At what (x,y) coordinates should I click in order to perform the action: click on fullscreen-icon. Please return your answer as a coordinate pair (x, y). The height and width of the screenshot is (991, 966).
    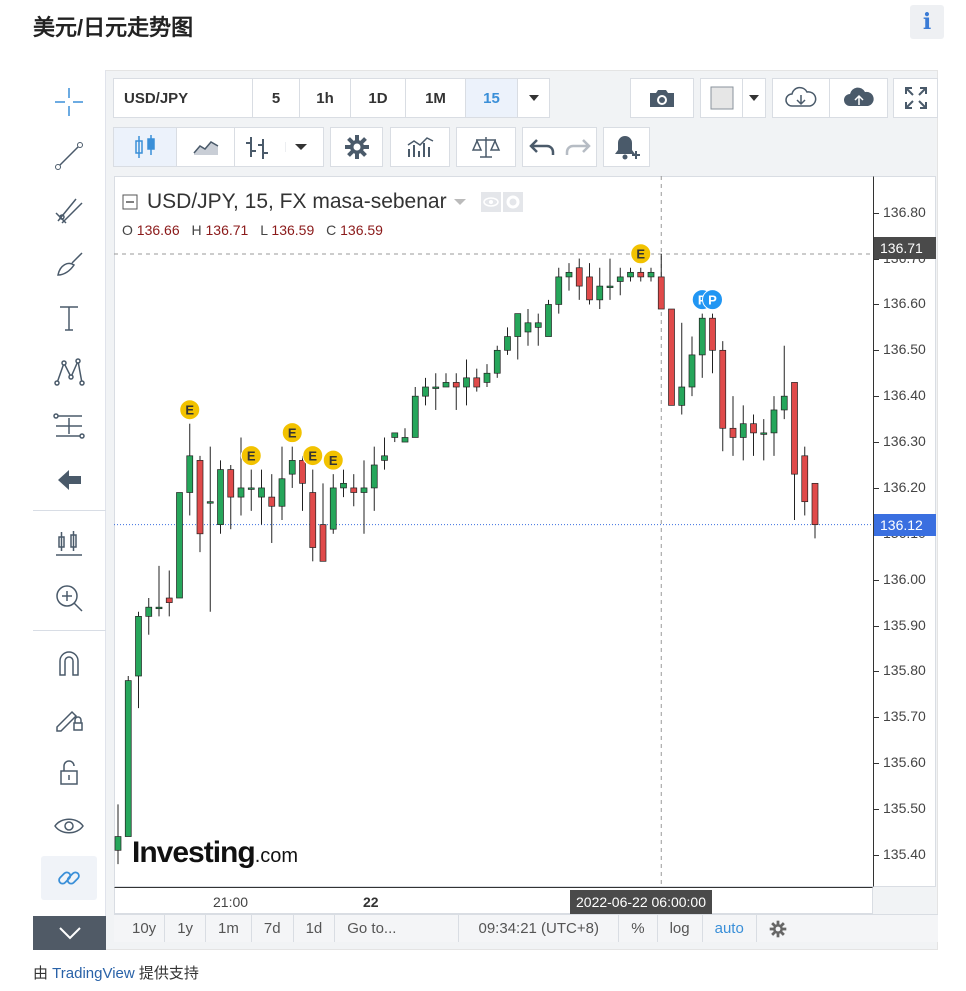
    Looking at the image, I should click on (915, 98).